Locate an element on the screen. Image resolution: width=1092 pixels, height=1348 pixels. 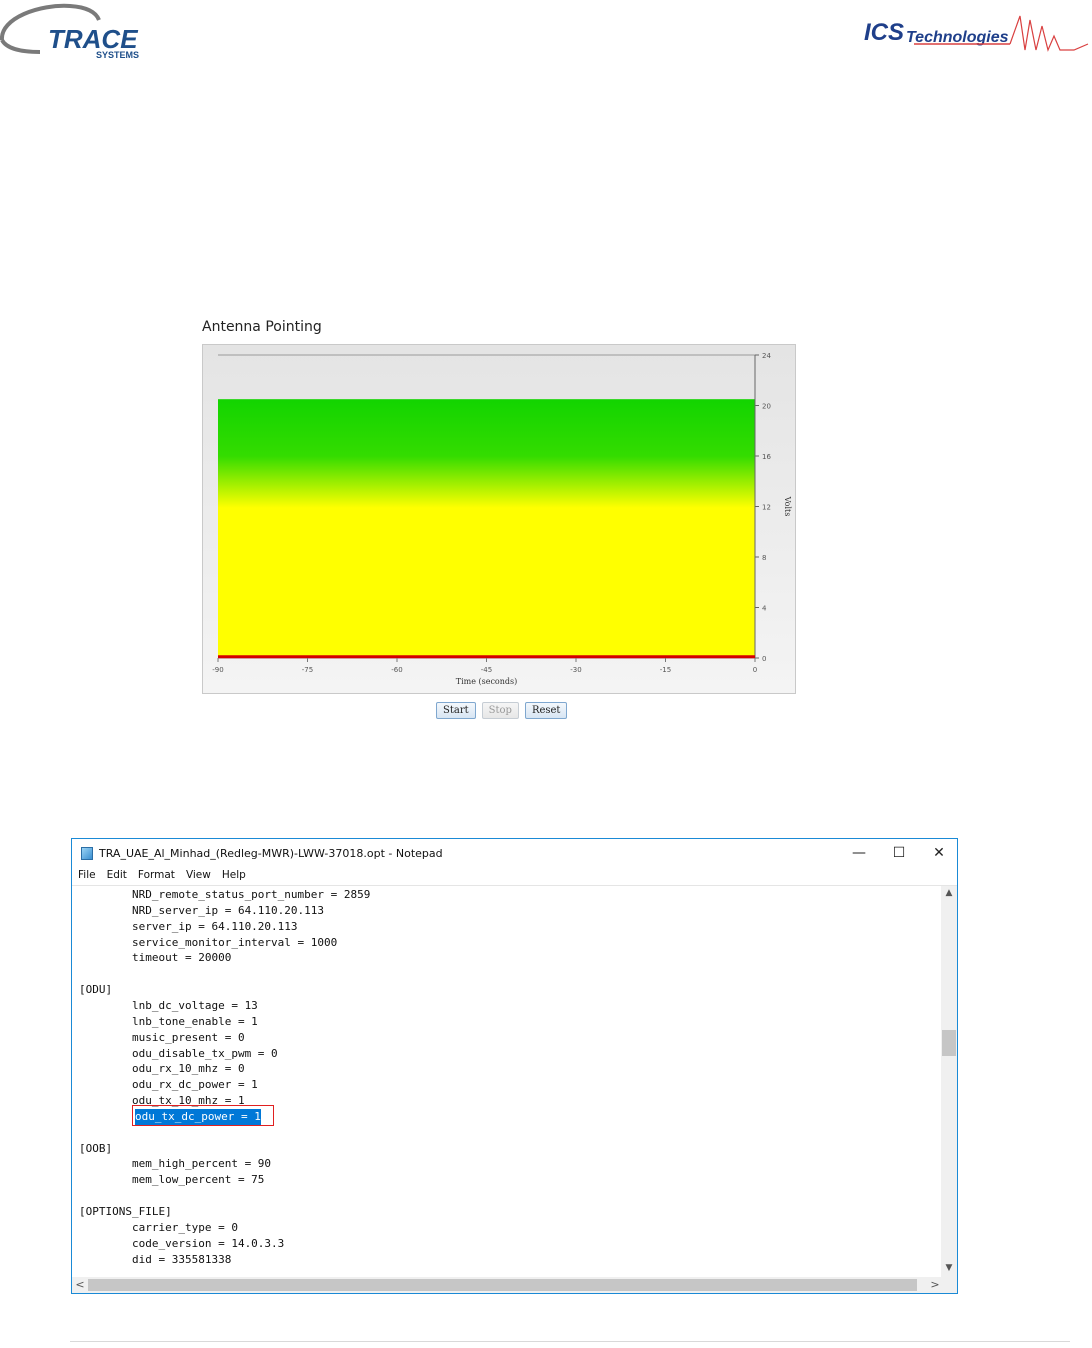
y-tick-label: 8 is located at coordinates (764, 558).